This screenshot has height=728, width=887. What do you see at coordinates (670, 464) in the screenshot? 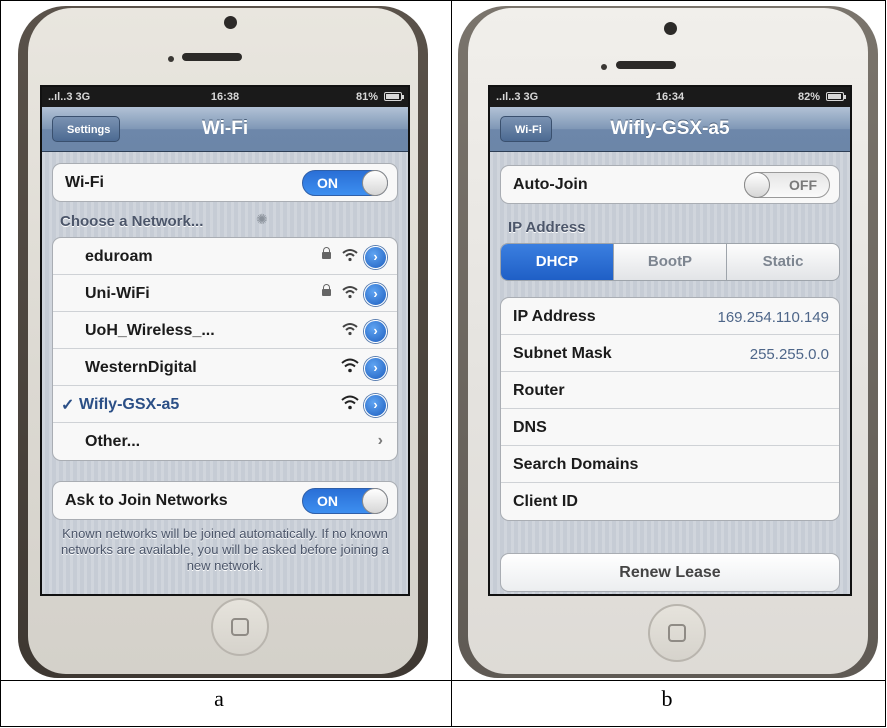
I see `detail-row-search-domains: Search Domains` at bounding box center [670, 464].